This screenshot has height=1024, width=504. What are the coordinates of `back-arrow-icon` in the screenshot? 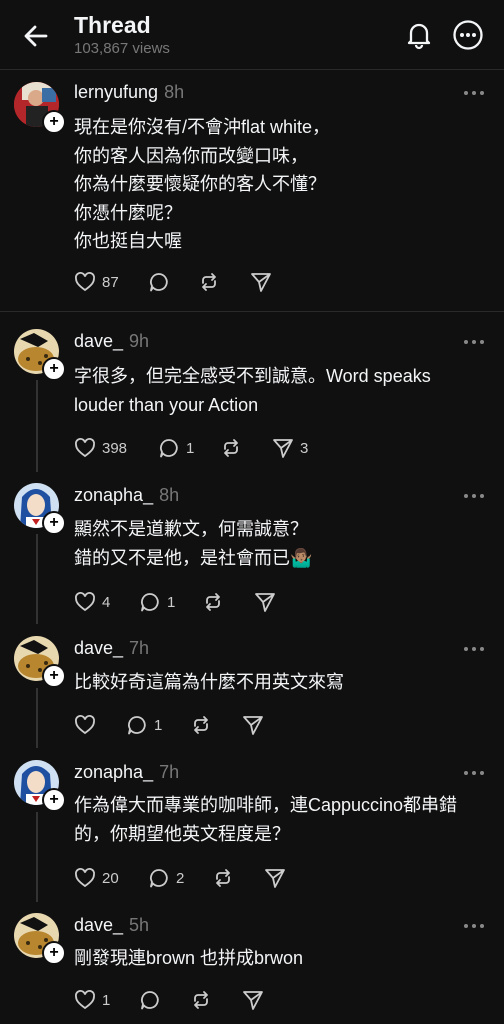 It's located at (36, 36).